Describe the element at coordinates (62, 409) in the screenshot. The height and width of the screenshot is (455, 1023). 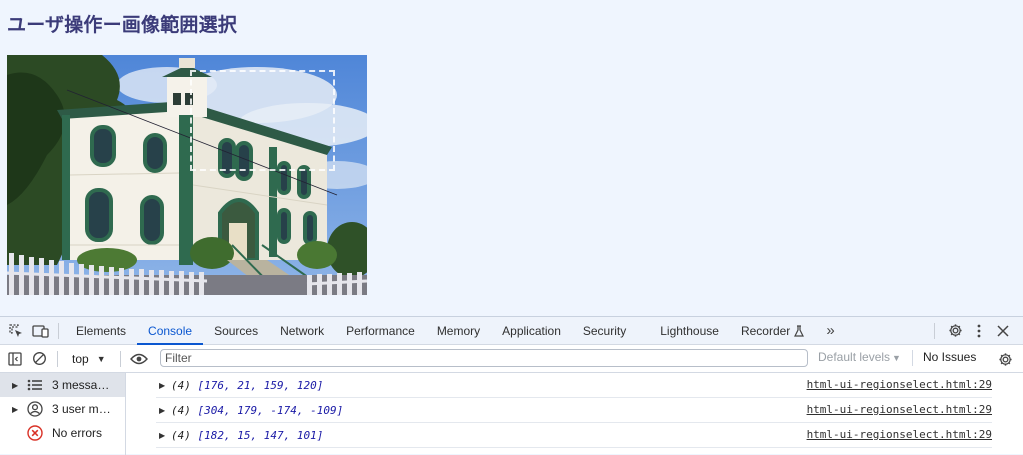
I see `sidebar-item-user-messages: ▶ 3 user messages` at that location.